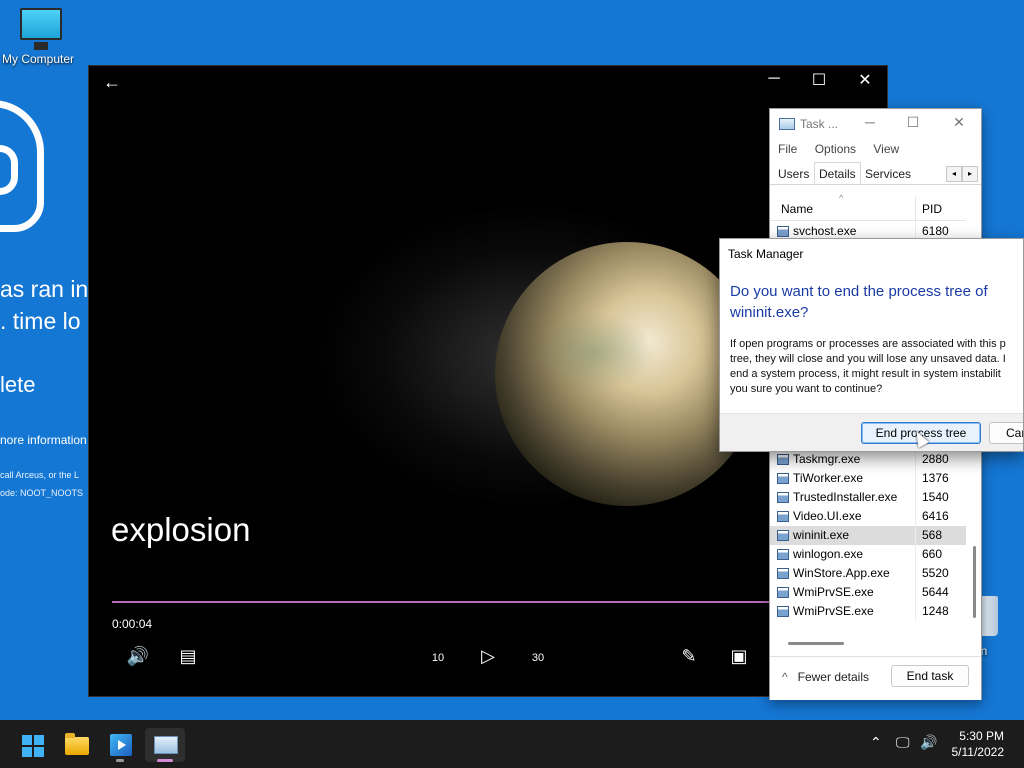 Image resolution: width=1024 pixels, height=768 pixels. I want to click on dialog-button-bar: End process tree Car, so click(871, 432).